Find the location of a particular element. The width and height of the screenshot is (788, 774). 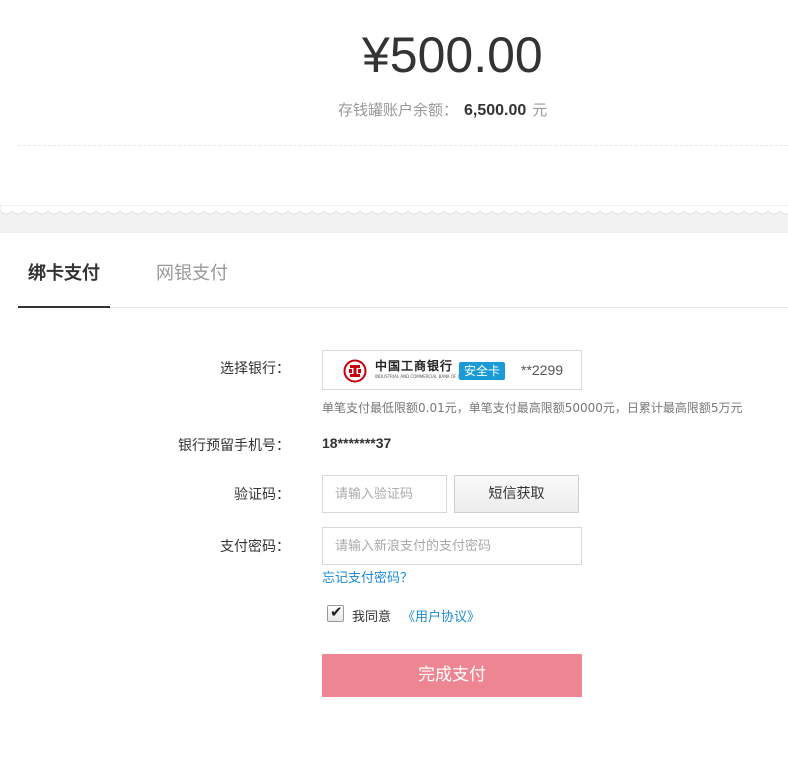

code-label: 验证码： is located at coordinates (262, 495).